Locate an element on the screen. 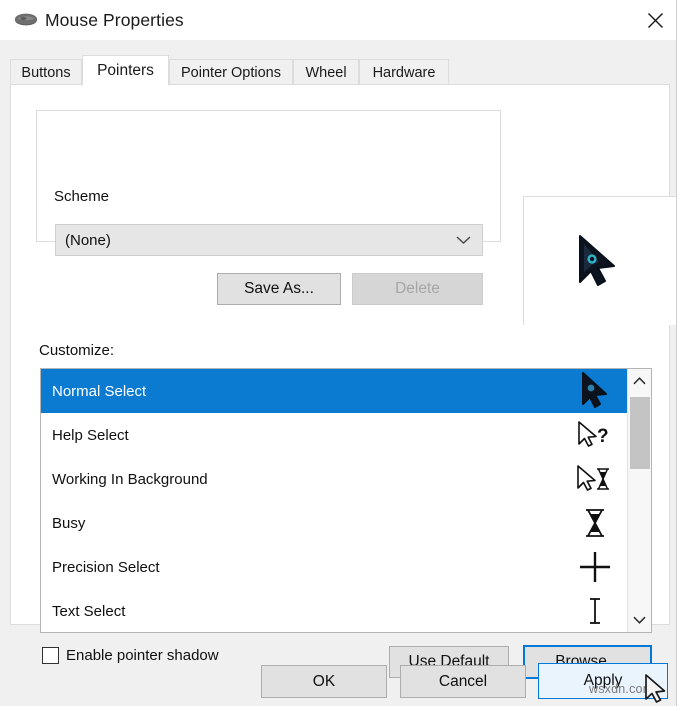 The height and width of the screenshot is (711, 680). window-title: Mouse Properties is located at coordinates (114, 19).